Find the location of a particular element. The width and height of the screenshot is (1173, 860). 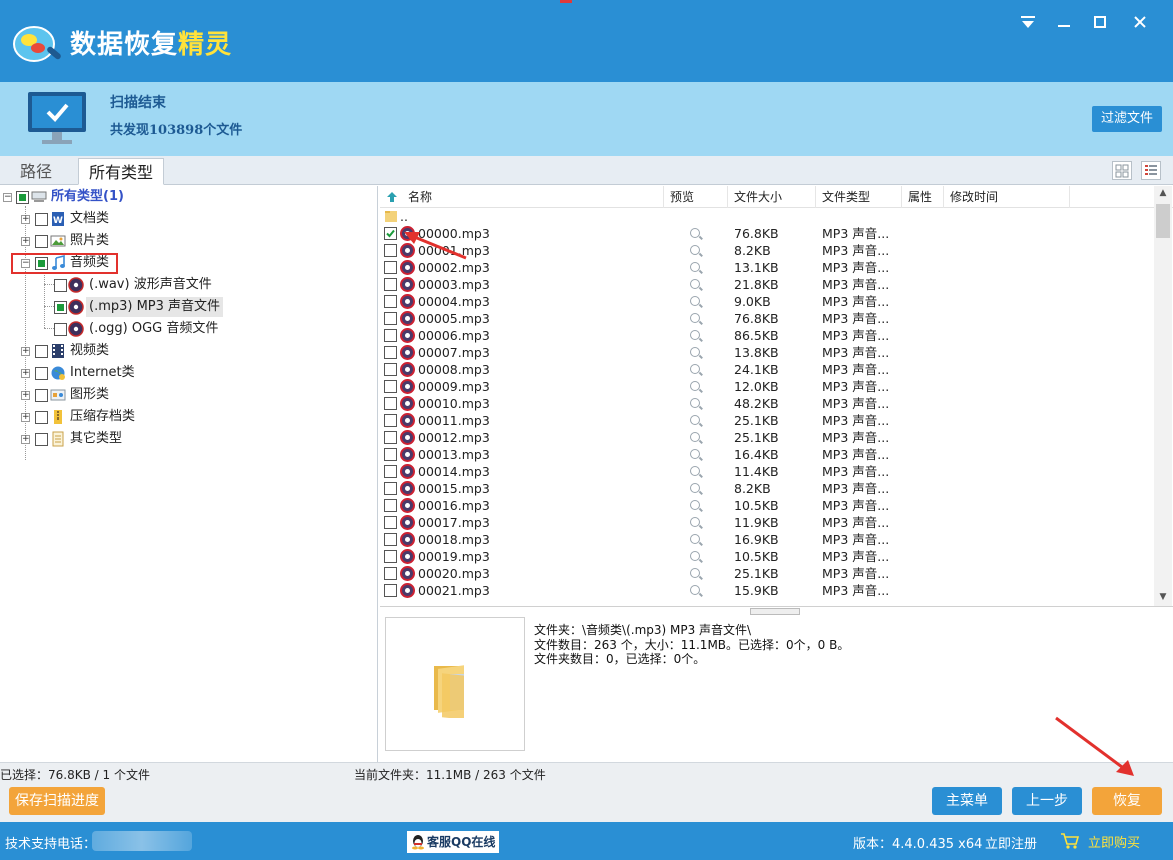

save-scan-progress-button: 保存扫描进度 is located at coordinates (57, 801).